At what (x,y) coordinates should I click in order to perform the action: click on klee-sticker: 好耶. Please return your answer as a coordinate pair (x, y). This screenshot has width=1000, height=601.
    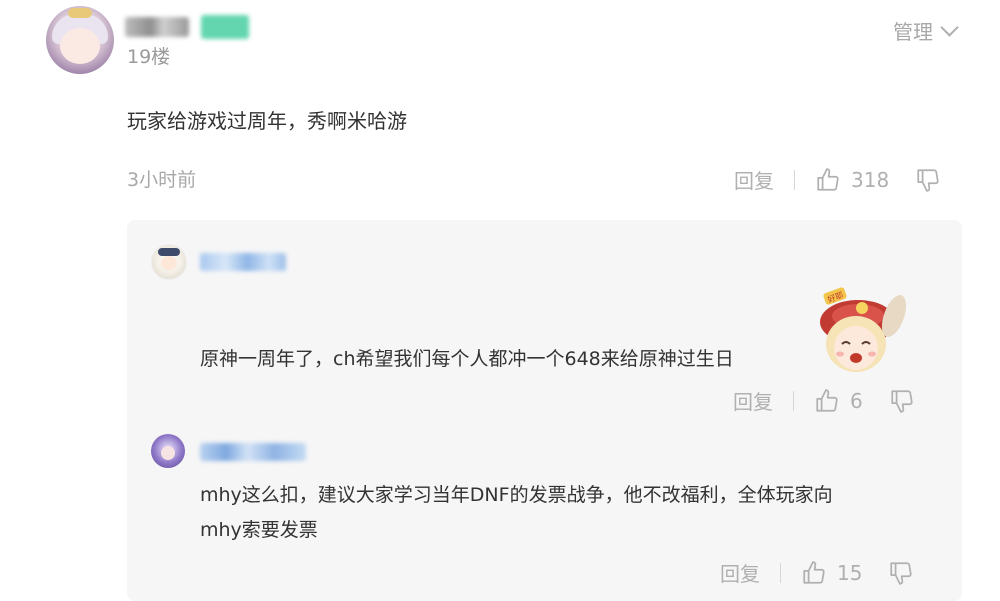
    Looking at the image, I should click on (856, 330).